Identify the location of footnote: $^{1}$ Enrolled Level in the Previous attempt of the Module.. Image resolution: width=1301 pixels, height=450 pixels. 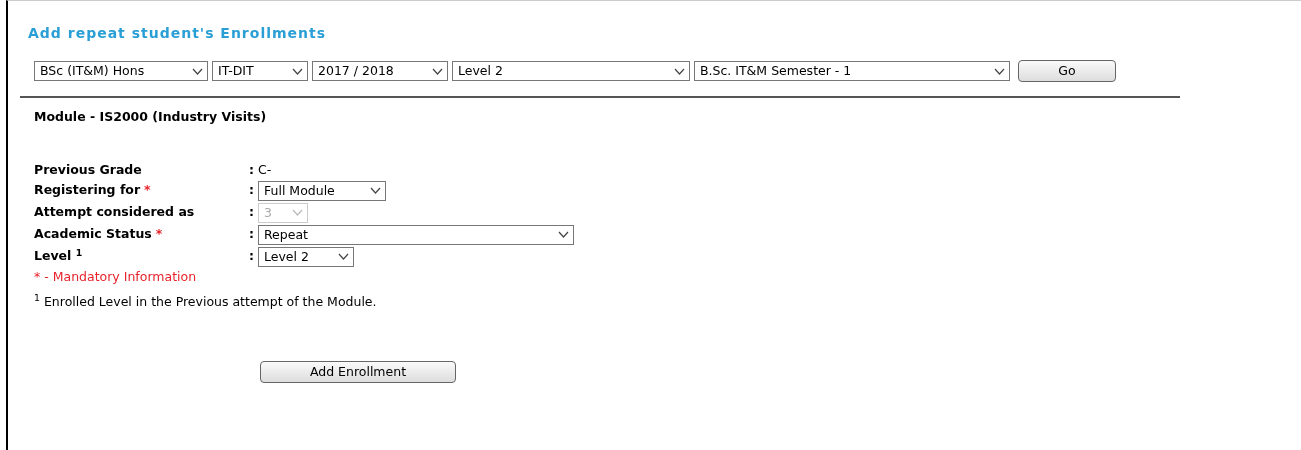
(206, 301).